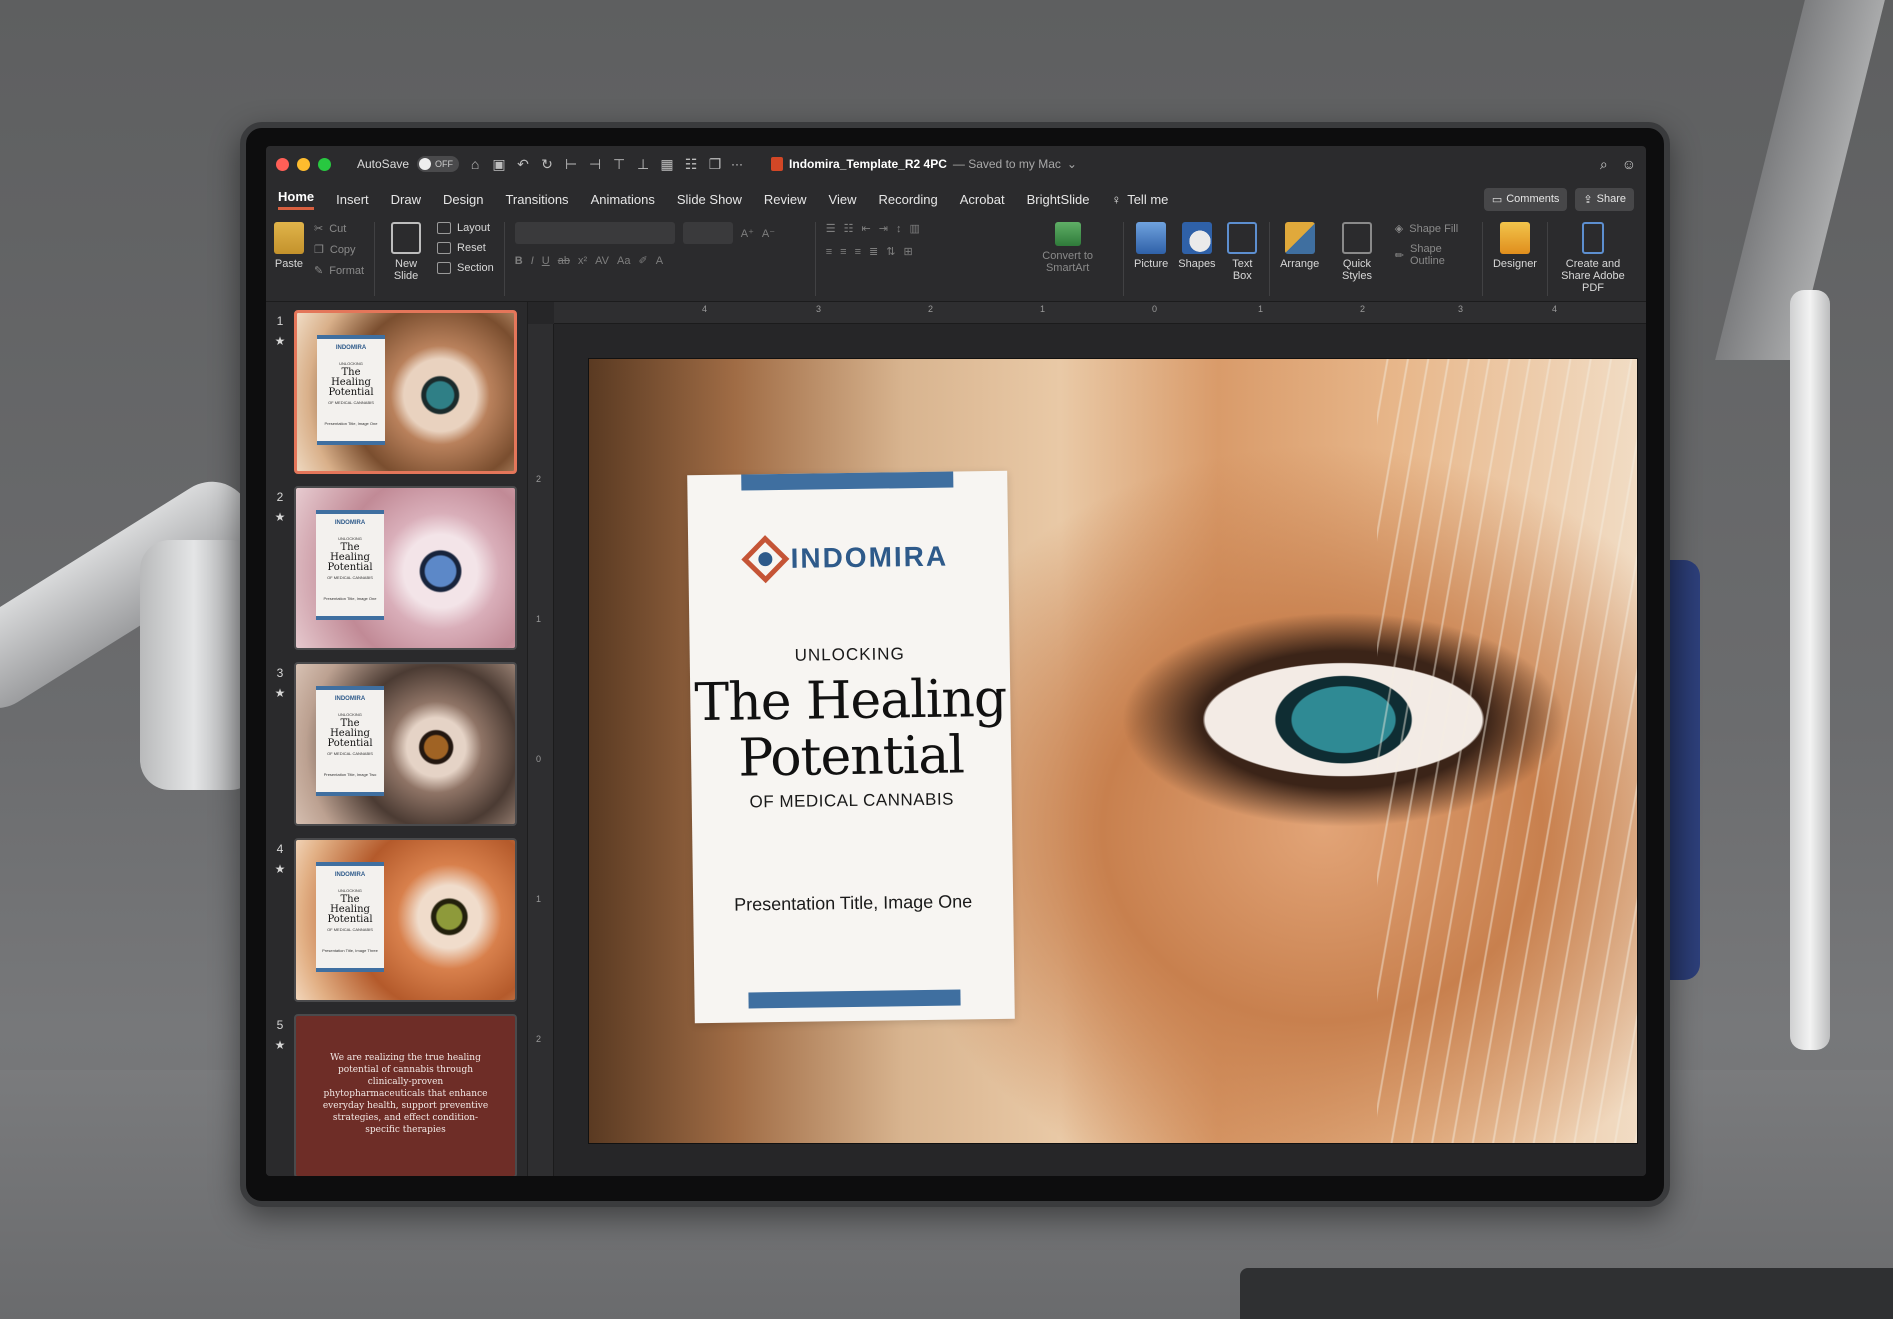  I want to click on shape-fill-button: ◈ Shape Fill, so click(1433, 229).